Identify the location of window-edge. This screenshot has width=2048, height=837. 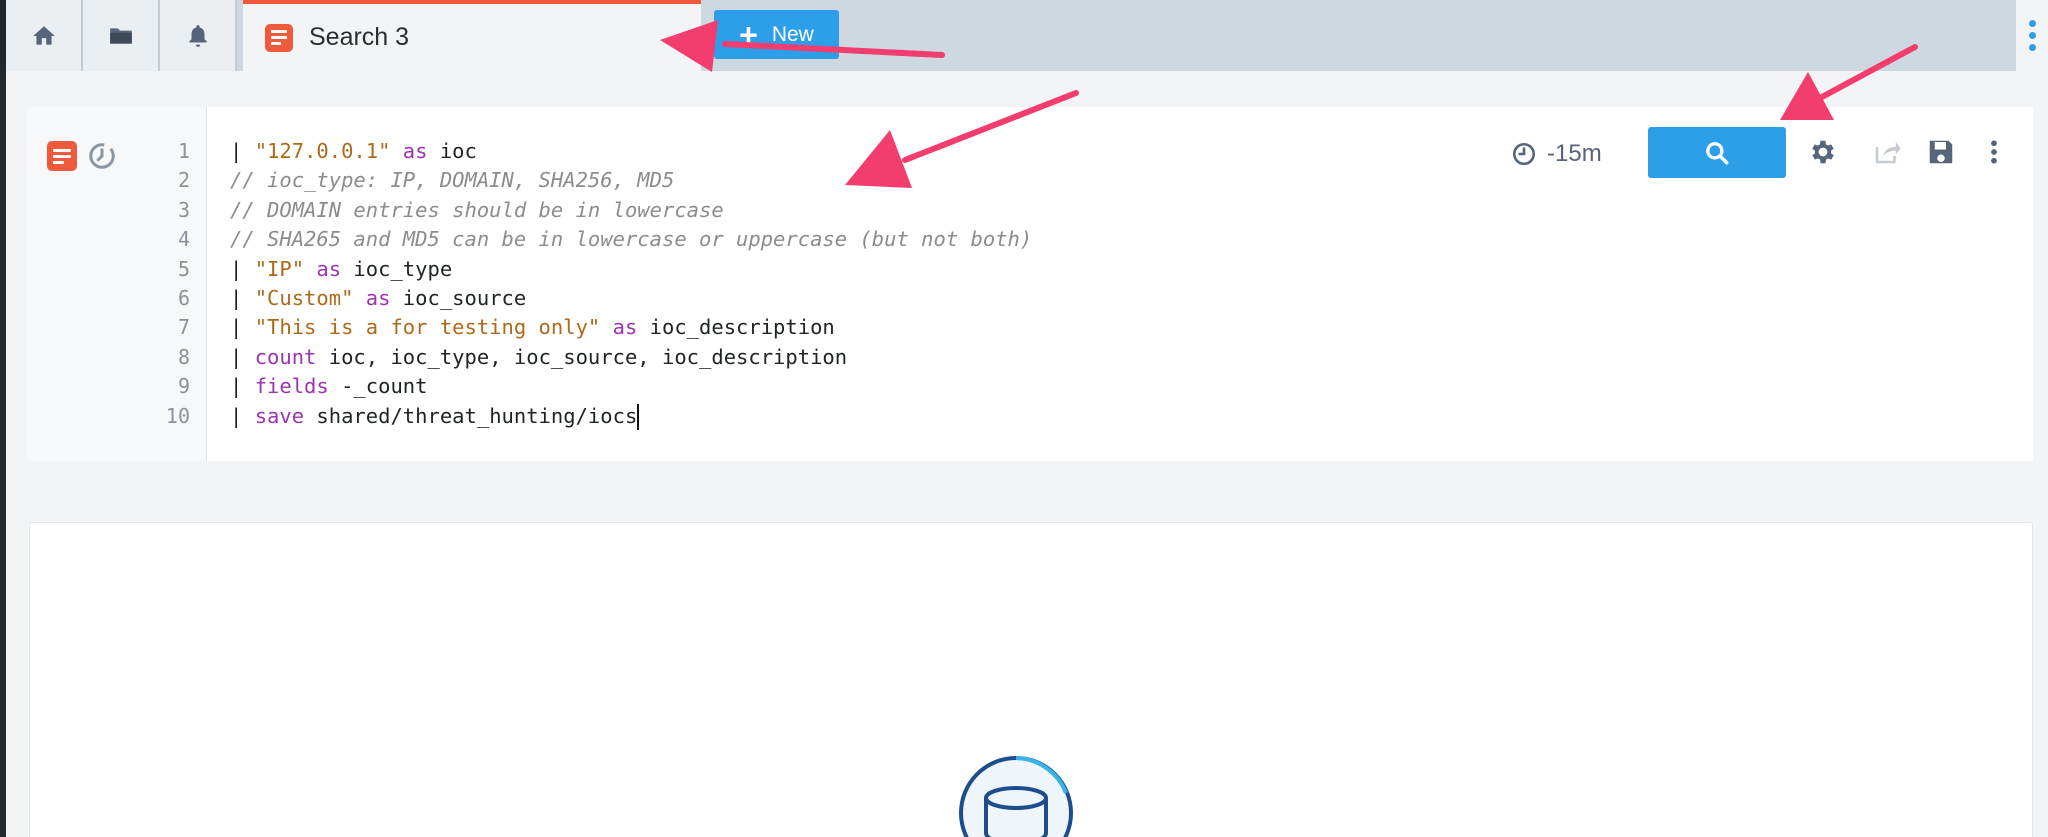
(3, 418).